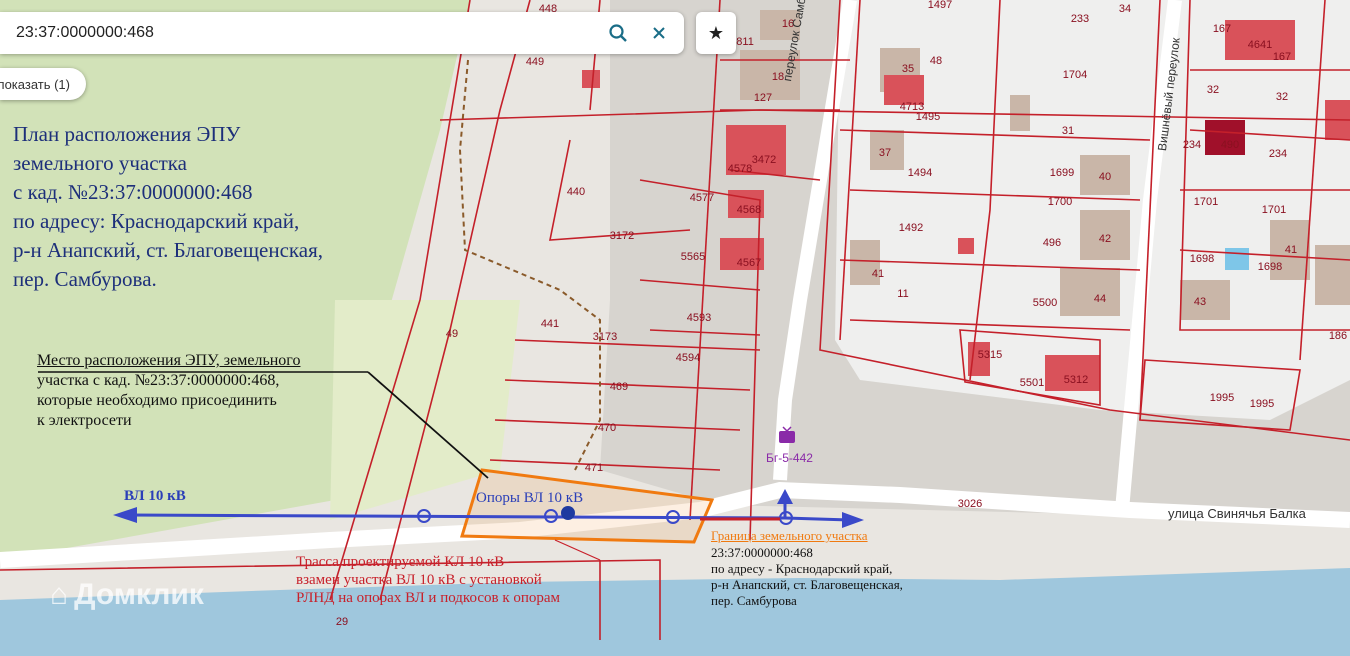  I want to click on svg-text: 5501, so click(1032, 383).